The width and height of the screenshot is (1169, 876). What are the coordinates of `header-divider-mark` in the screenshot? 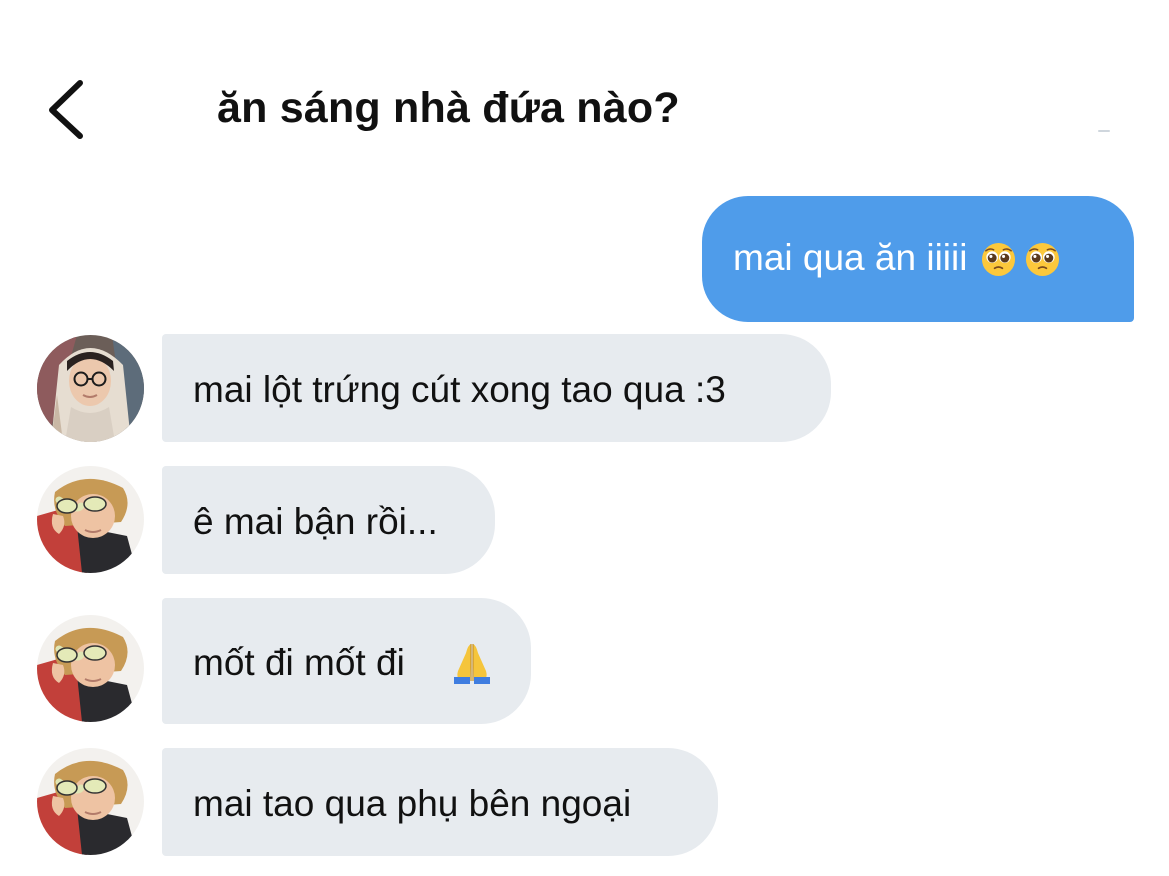 It's located at (1104, 131).